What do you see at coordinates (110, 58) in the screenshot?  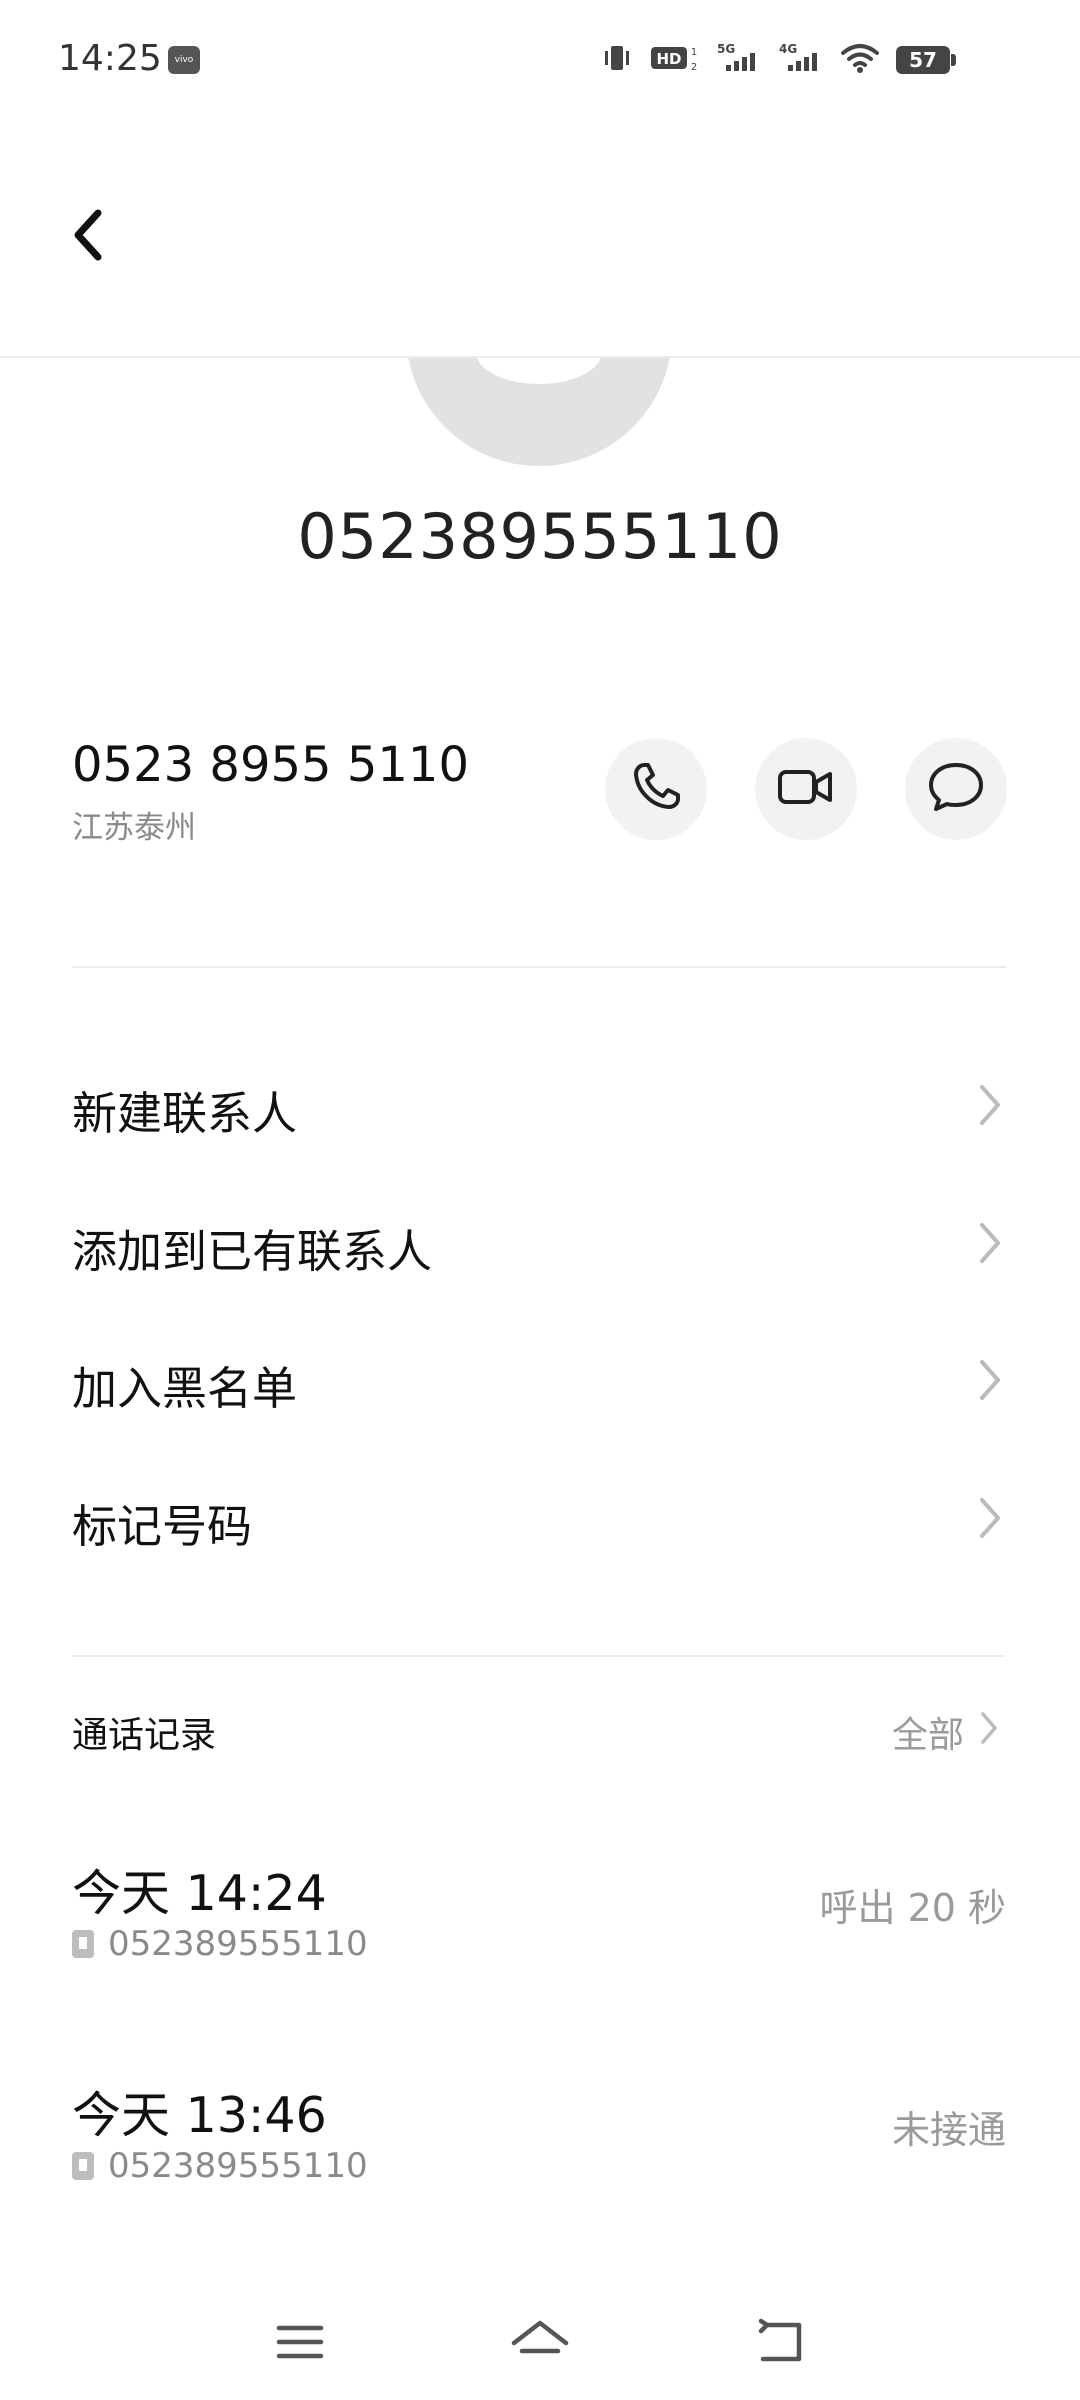 I see `status-time: 14:25` at bounding box center [110, 58].